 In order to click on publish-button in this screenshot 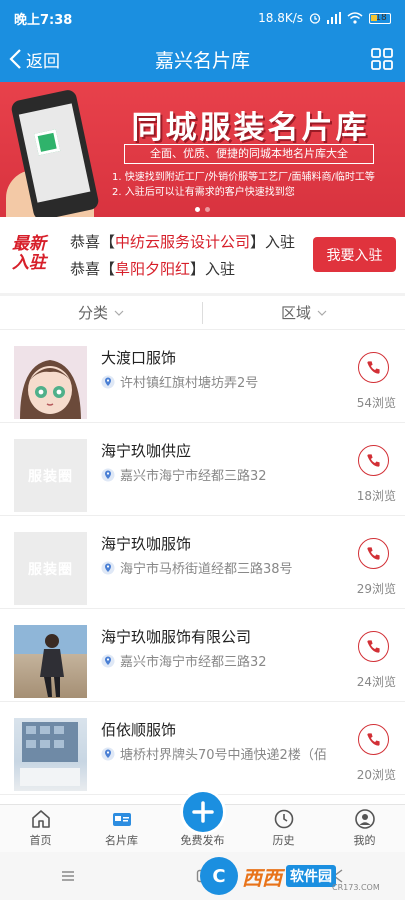, I will do `click(202, 812)`.